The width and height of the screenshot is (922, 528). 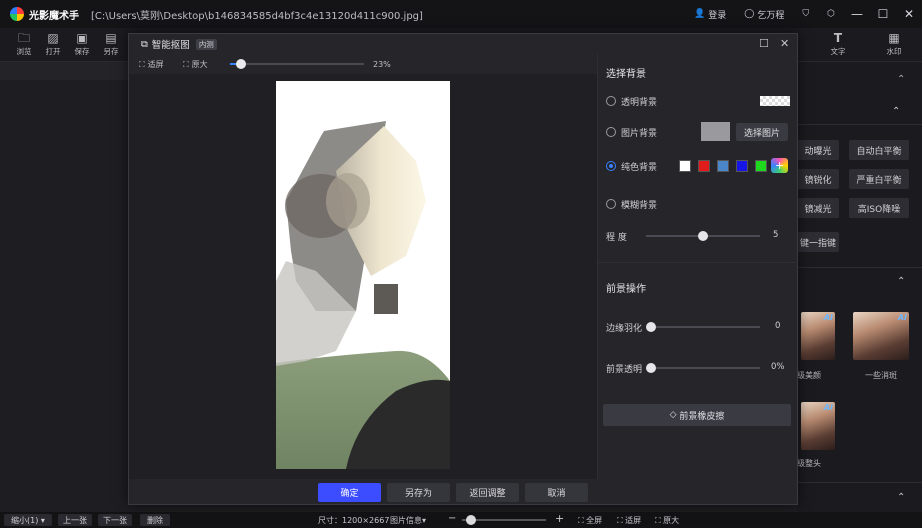 What do you see at coordinates (64, 71) in the screenshot?
I see `left-strip` at bounding box center [64, 71].